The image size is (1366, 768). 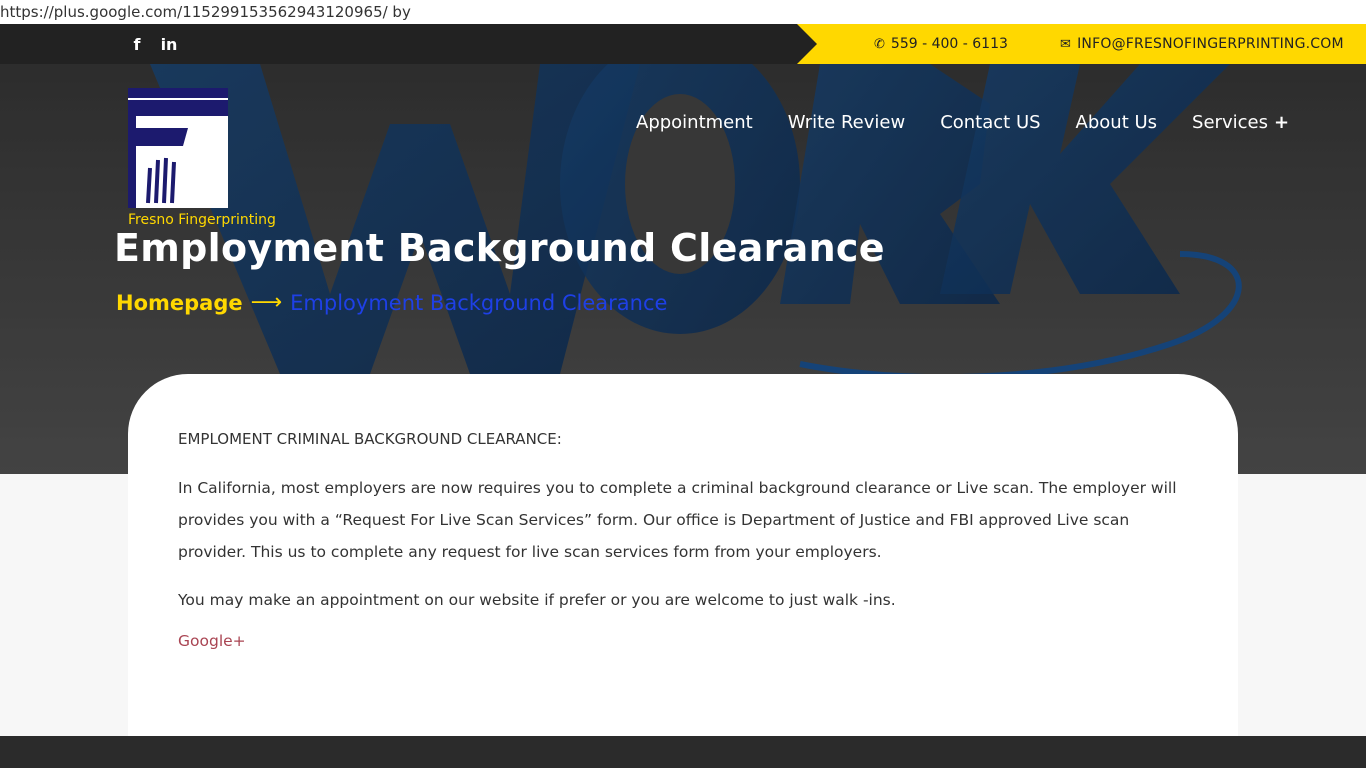 I want to click on nav-services: Services +, so click(x=1240, y=123).